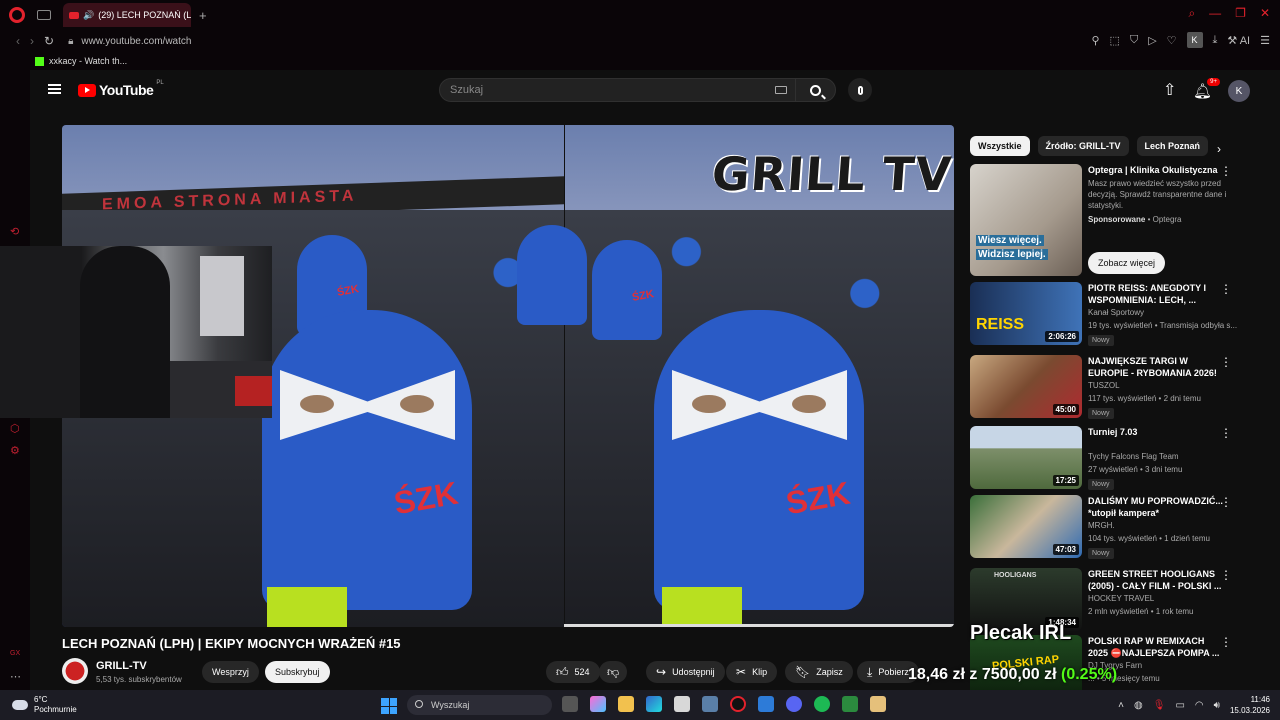 This screenshot has height=720, width=1280. Describe the element at coordinates (1265, 40) in the screenshot. I see `menu-icon: ☰` at that location.